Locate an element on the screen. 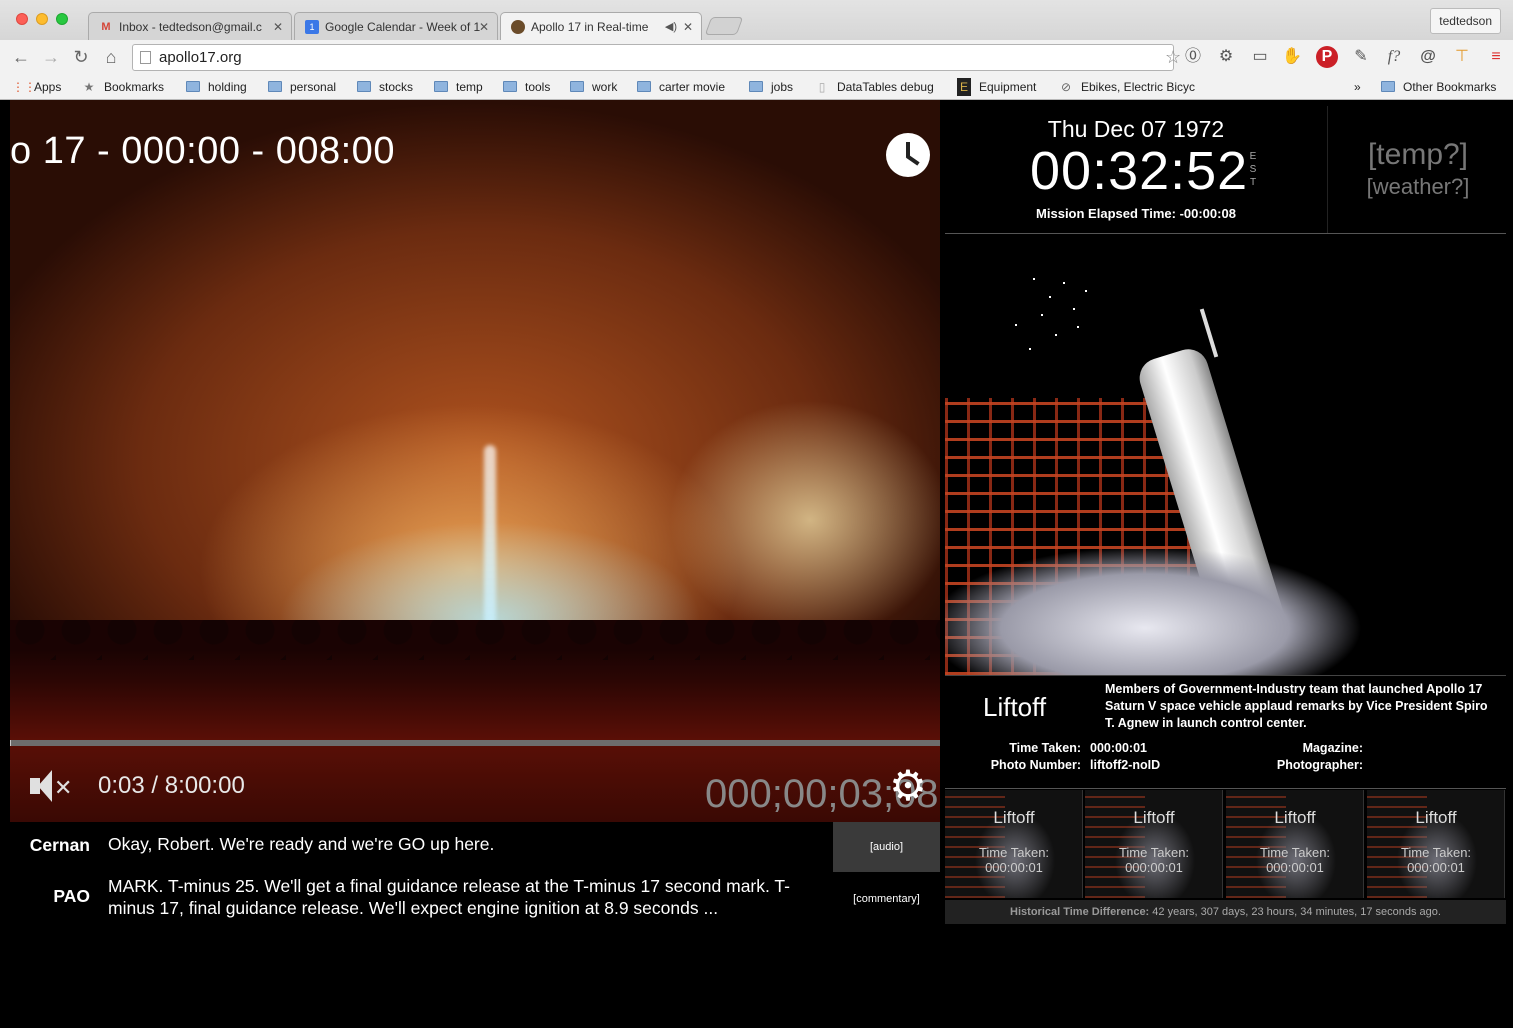 Image resolution: width=1513 pixels, height=1028 pixels. mute-x-icon: ✕ is located at coordinates (63, 788).